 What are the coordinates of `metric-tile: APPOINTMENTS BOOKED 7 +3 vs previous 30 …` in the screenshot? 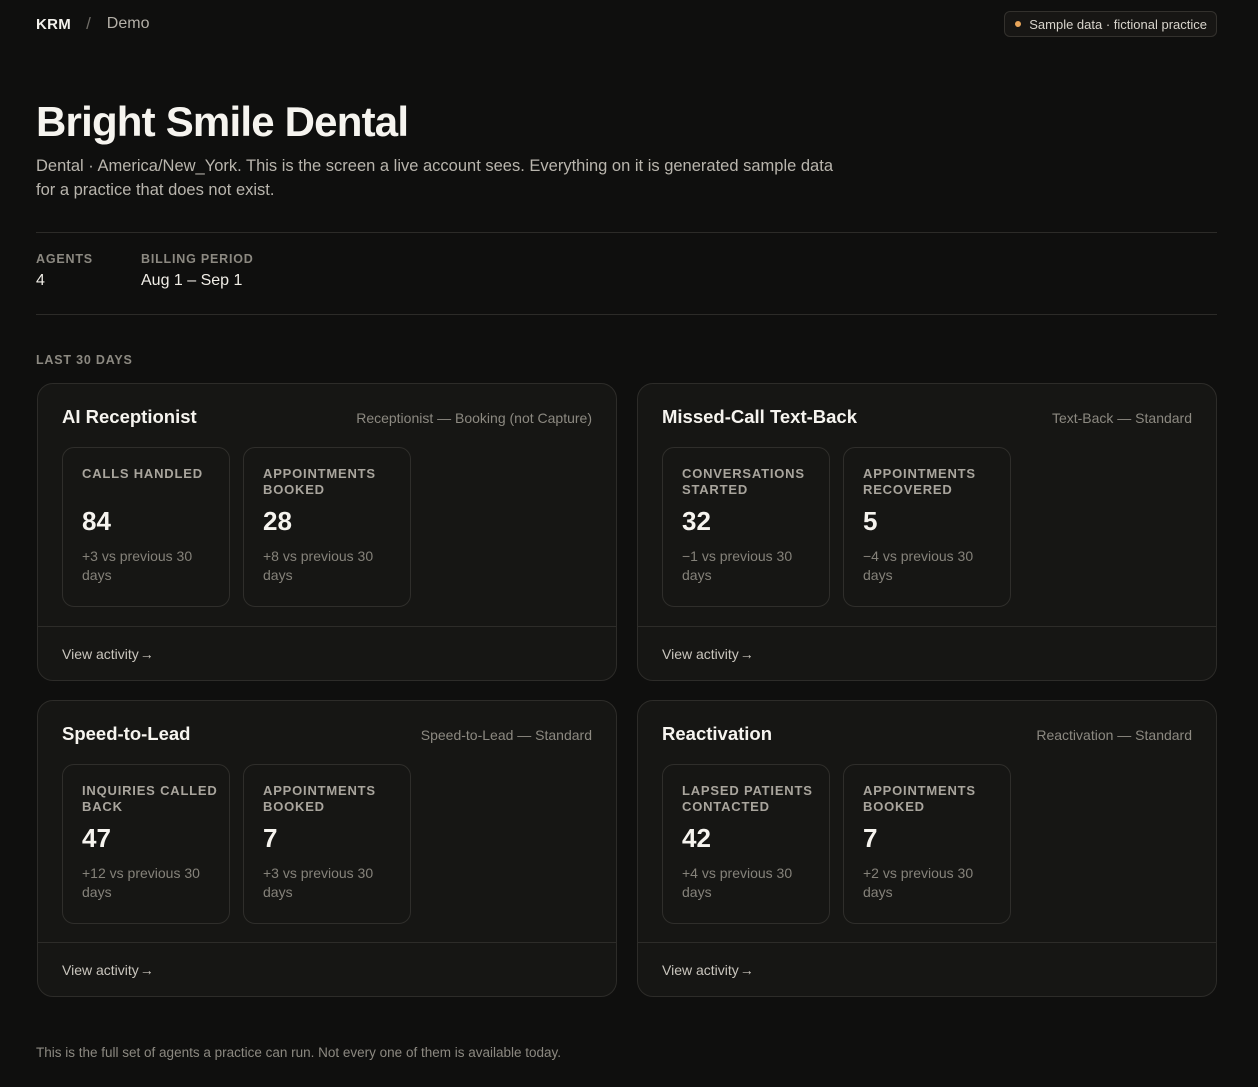 It's located at (327, 844).